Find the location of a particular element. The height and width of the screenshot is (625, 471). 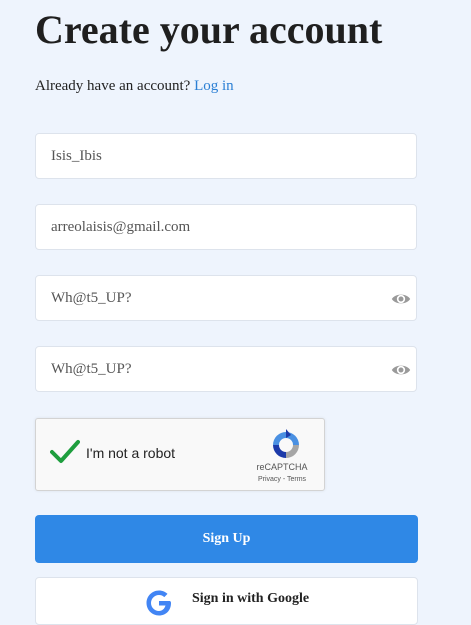

google-signin-button: Sign in with Google is located at coordinates (226, 601).